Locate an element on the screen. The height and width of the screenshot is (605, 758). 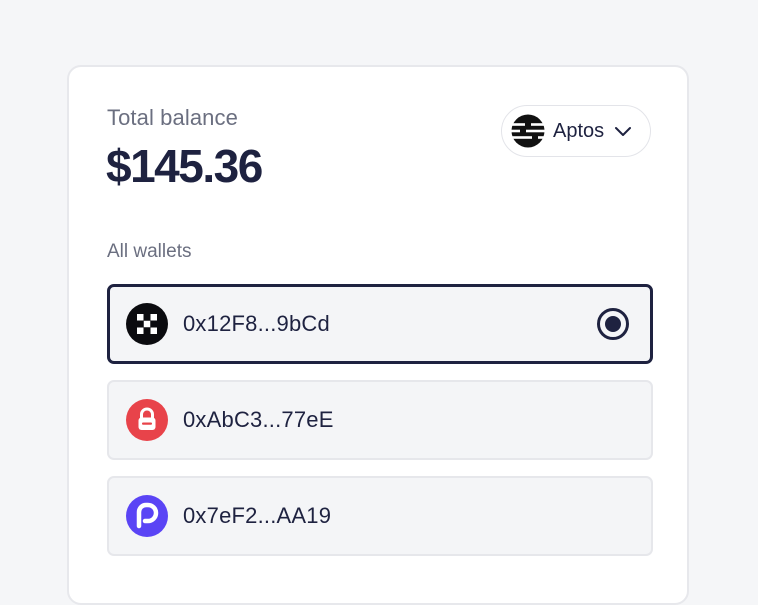
wallet-row-selected: 0x12F8...9bCd is located at coordinates (380, 324).